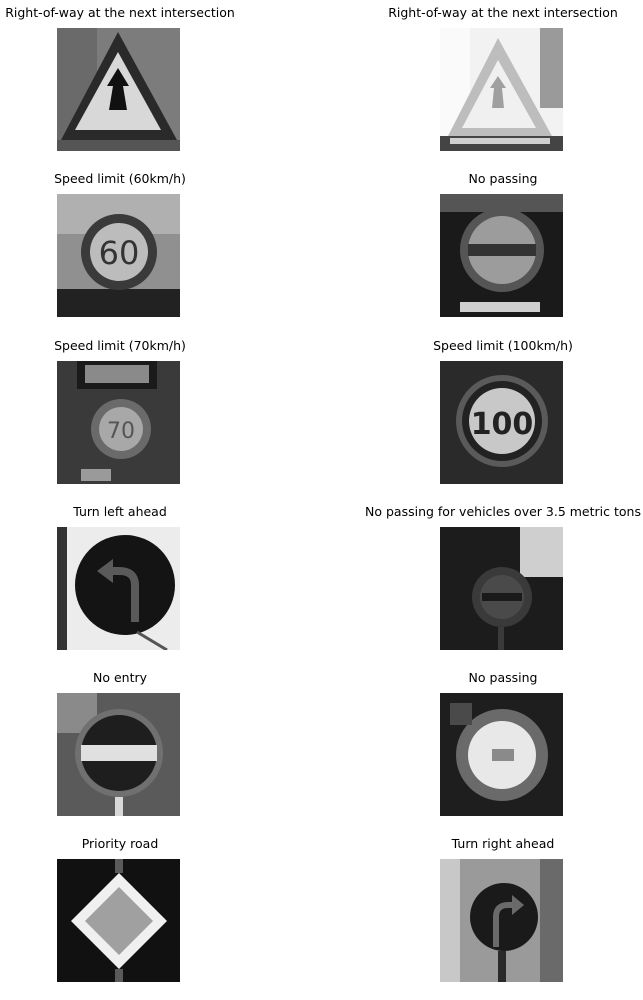 This screenshot has width=643, height=1000. Describe the element at coordinates (120, 178) in the screenshot. I see `image-title: Speed limit (60km/h)` at that location.